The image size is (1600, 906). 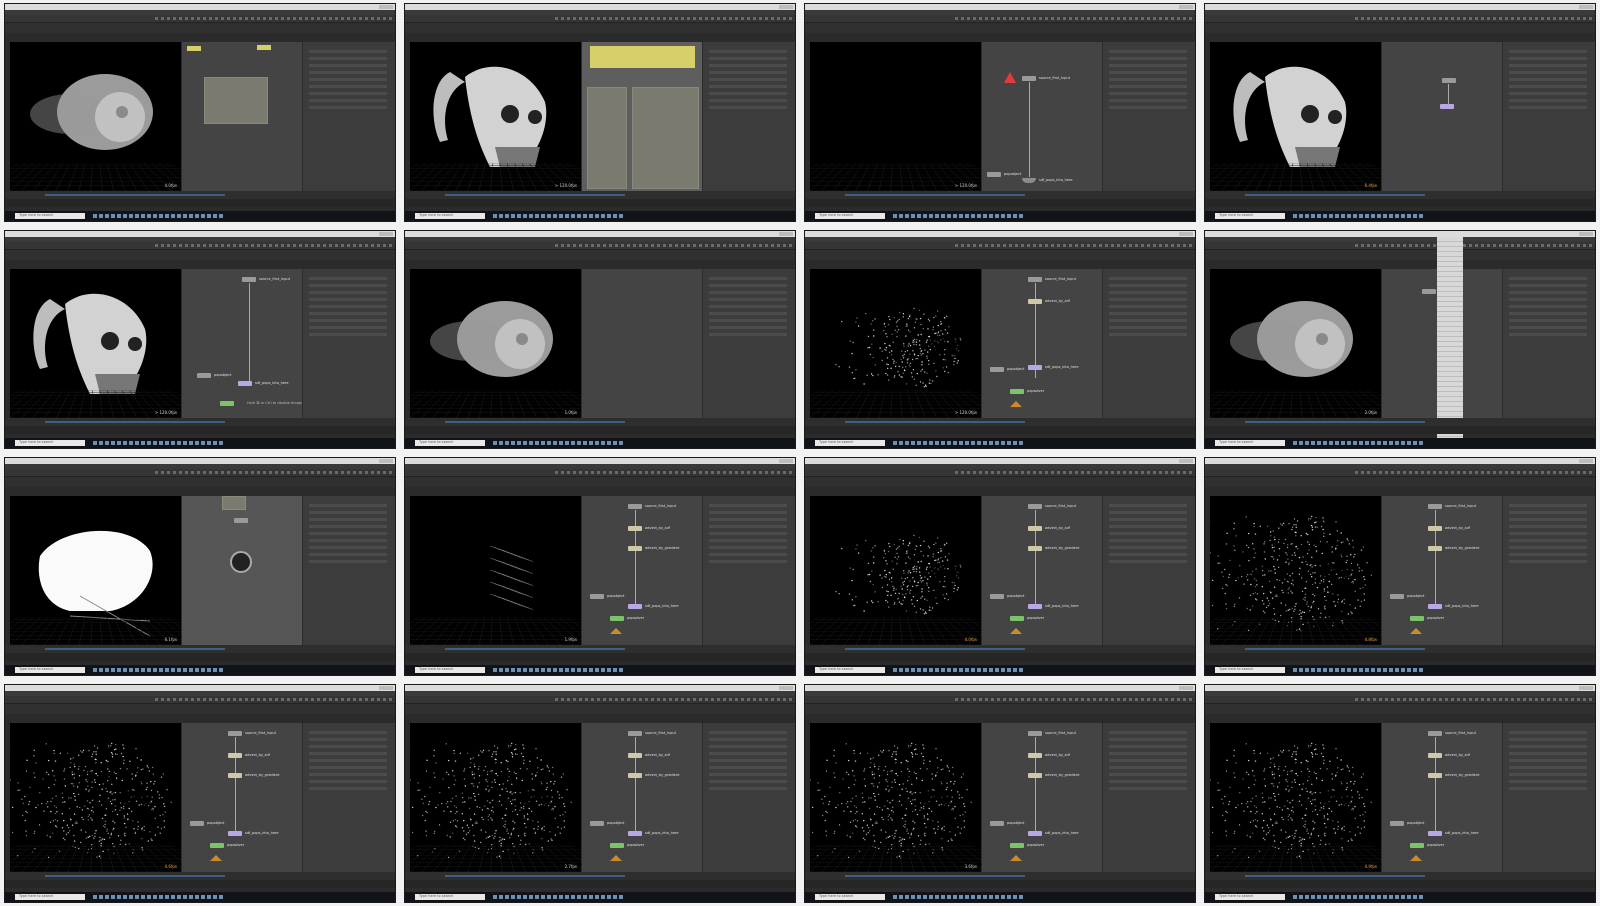 I want to click on node-node, so click(x=1449, y=80).